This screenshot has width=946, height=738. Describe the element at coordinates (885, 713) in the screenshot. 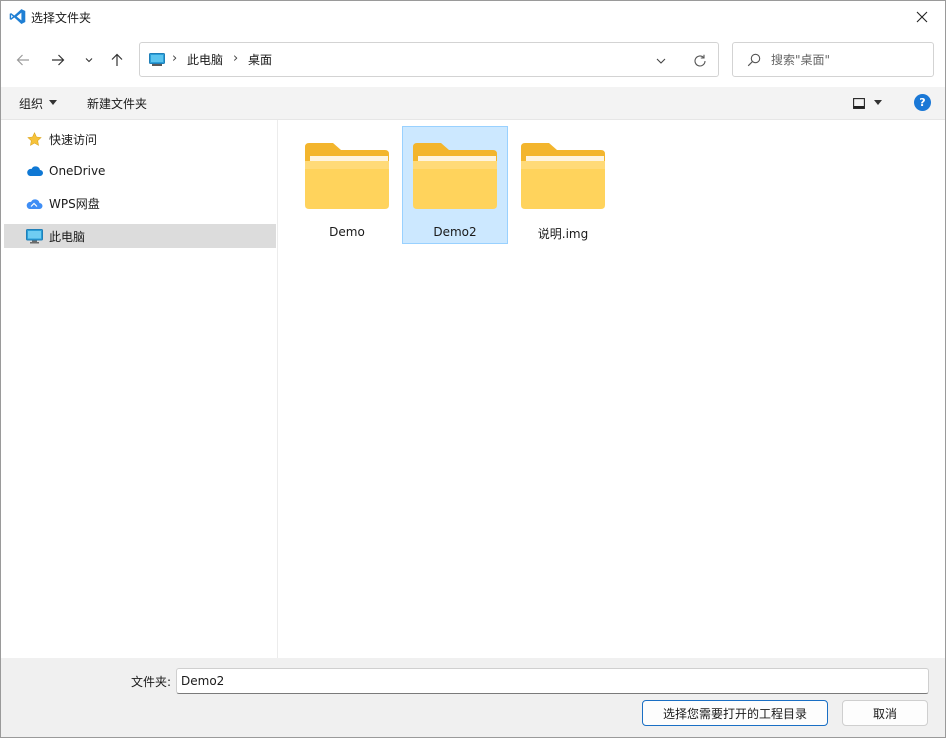

I see `cancel-button: 取消` at that location.